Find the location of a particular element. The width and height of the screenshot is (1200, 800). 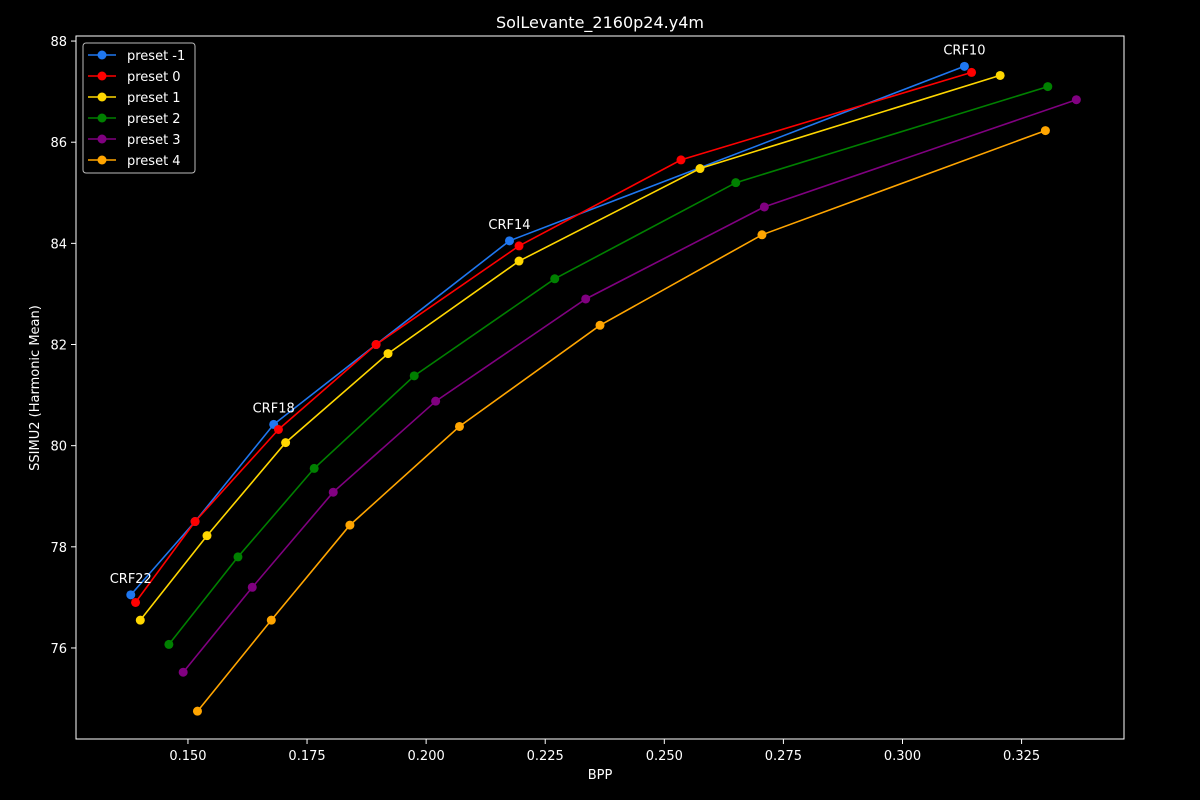

legend-label: preset 3 is located at coordinates (154, 140).